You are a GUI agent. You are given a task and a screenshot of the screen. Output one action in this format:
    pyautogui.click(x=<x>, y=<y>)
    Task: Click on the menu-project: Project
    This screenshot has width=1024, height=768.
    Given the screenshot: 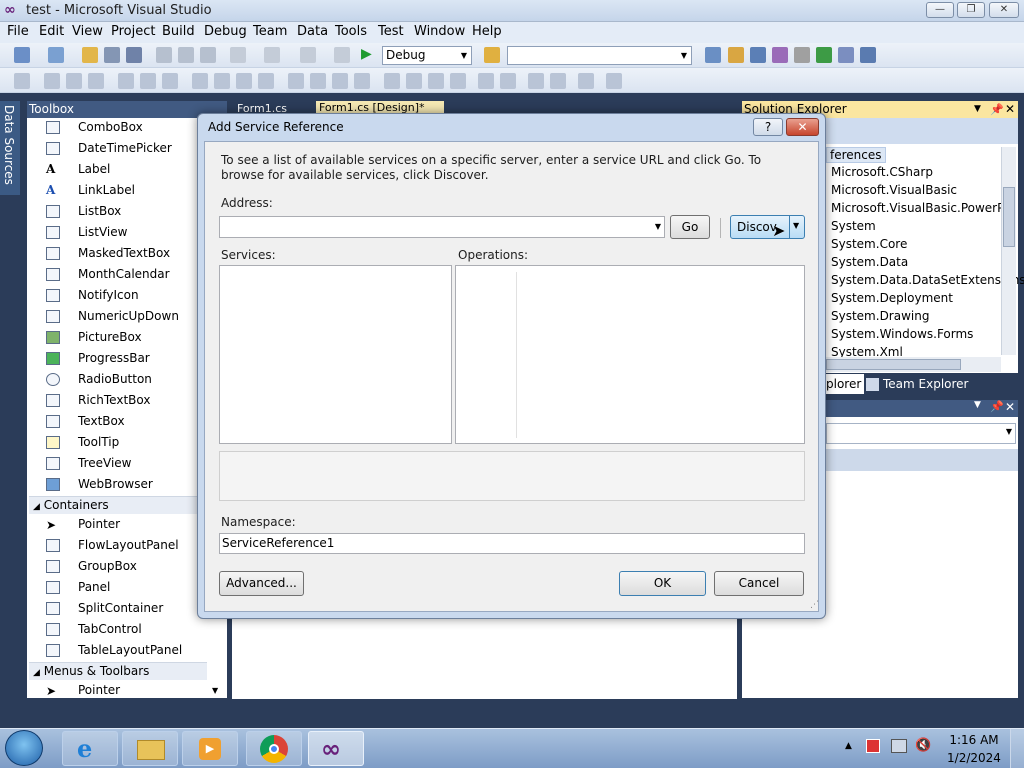 What is the action you would take?
    pyautogui.click(x=133, y=31)
    